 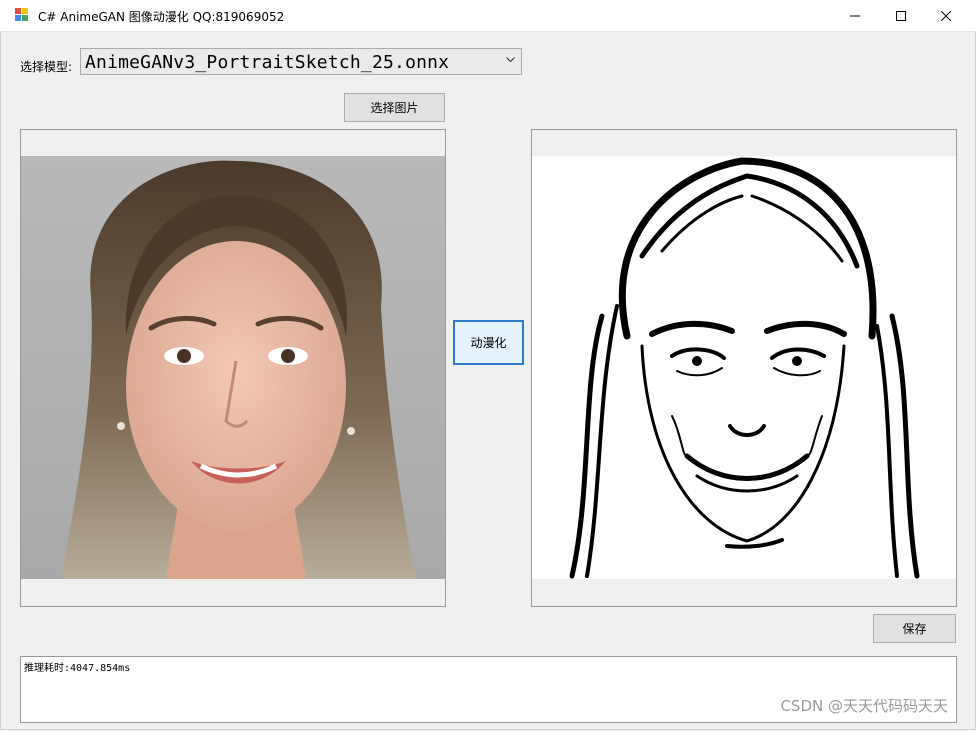 I want to click on animate-button: 动漫化, so click(x=488, y=342).